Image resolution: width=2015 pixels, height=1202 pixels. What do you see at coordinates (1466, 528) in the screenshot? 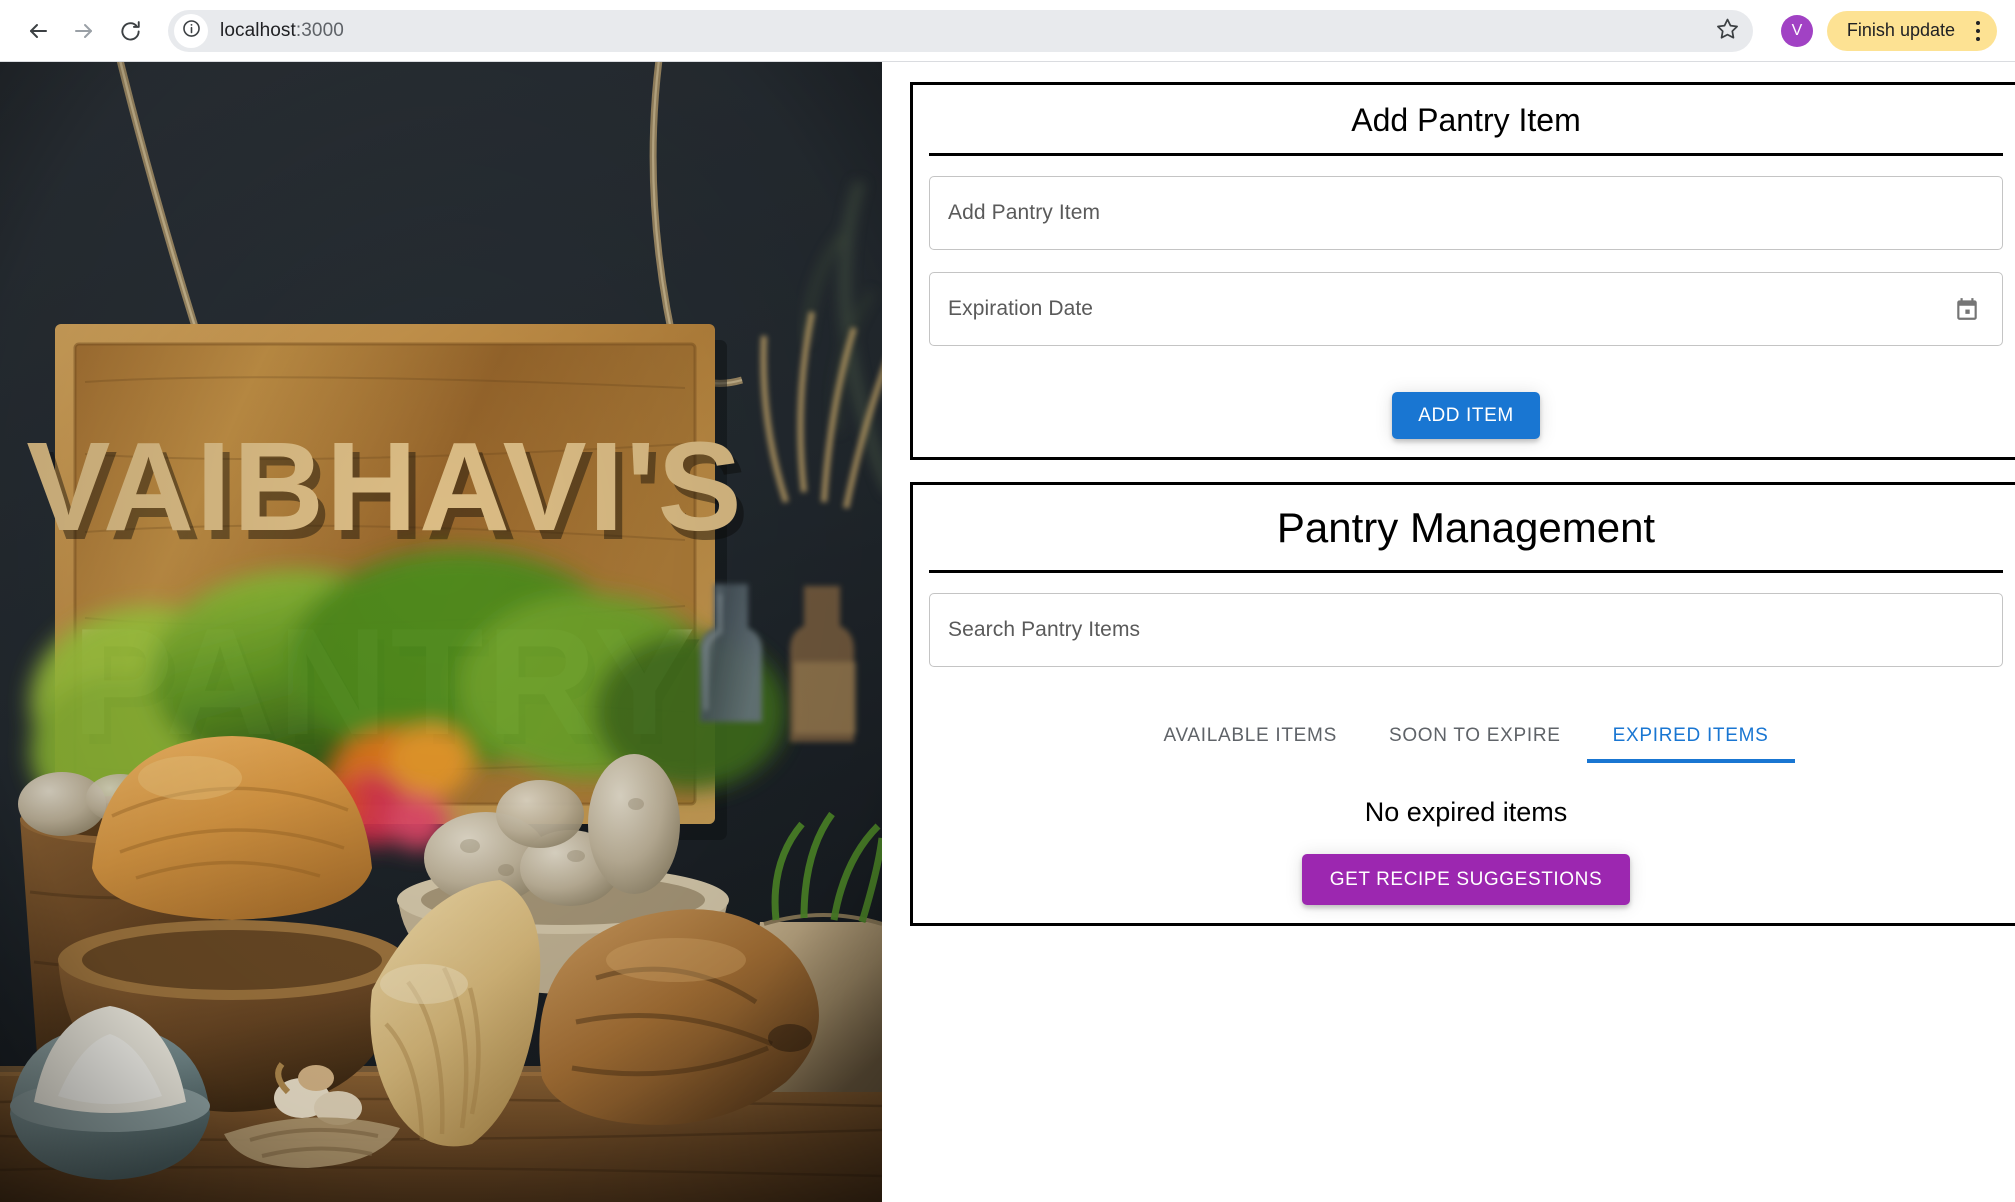
I see `pantry-management-title: Pantry Management` at bounding box center [1466, 528].